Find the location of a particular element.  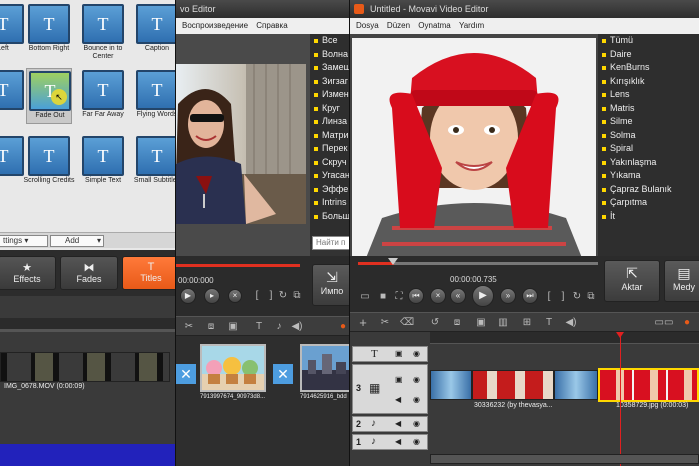

playhead is located at coordinates (620, 399).